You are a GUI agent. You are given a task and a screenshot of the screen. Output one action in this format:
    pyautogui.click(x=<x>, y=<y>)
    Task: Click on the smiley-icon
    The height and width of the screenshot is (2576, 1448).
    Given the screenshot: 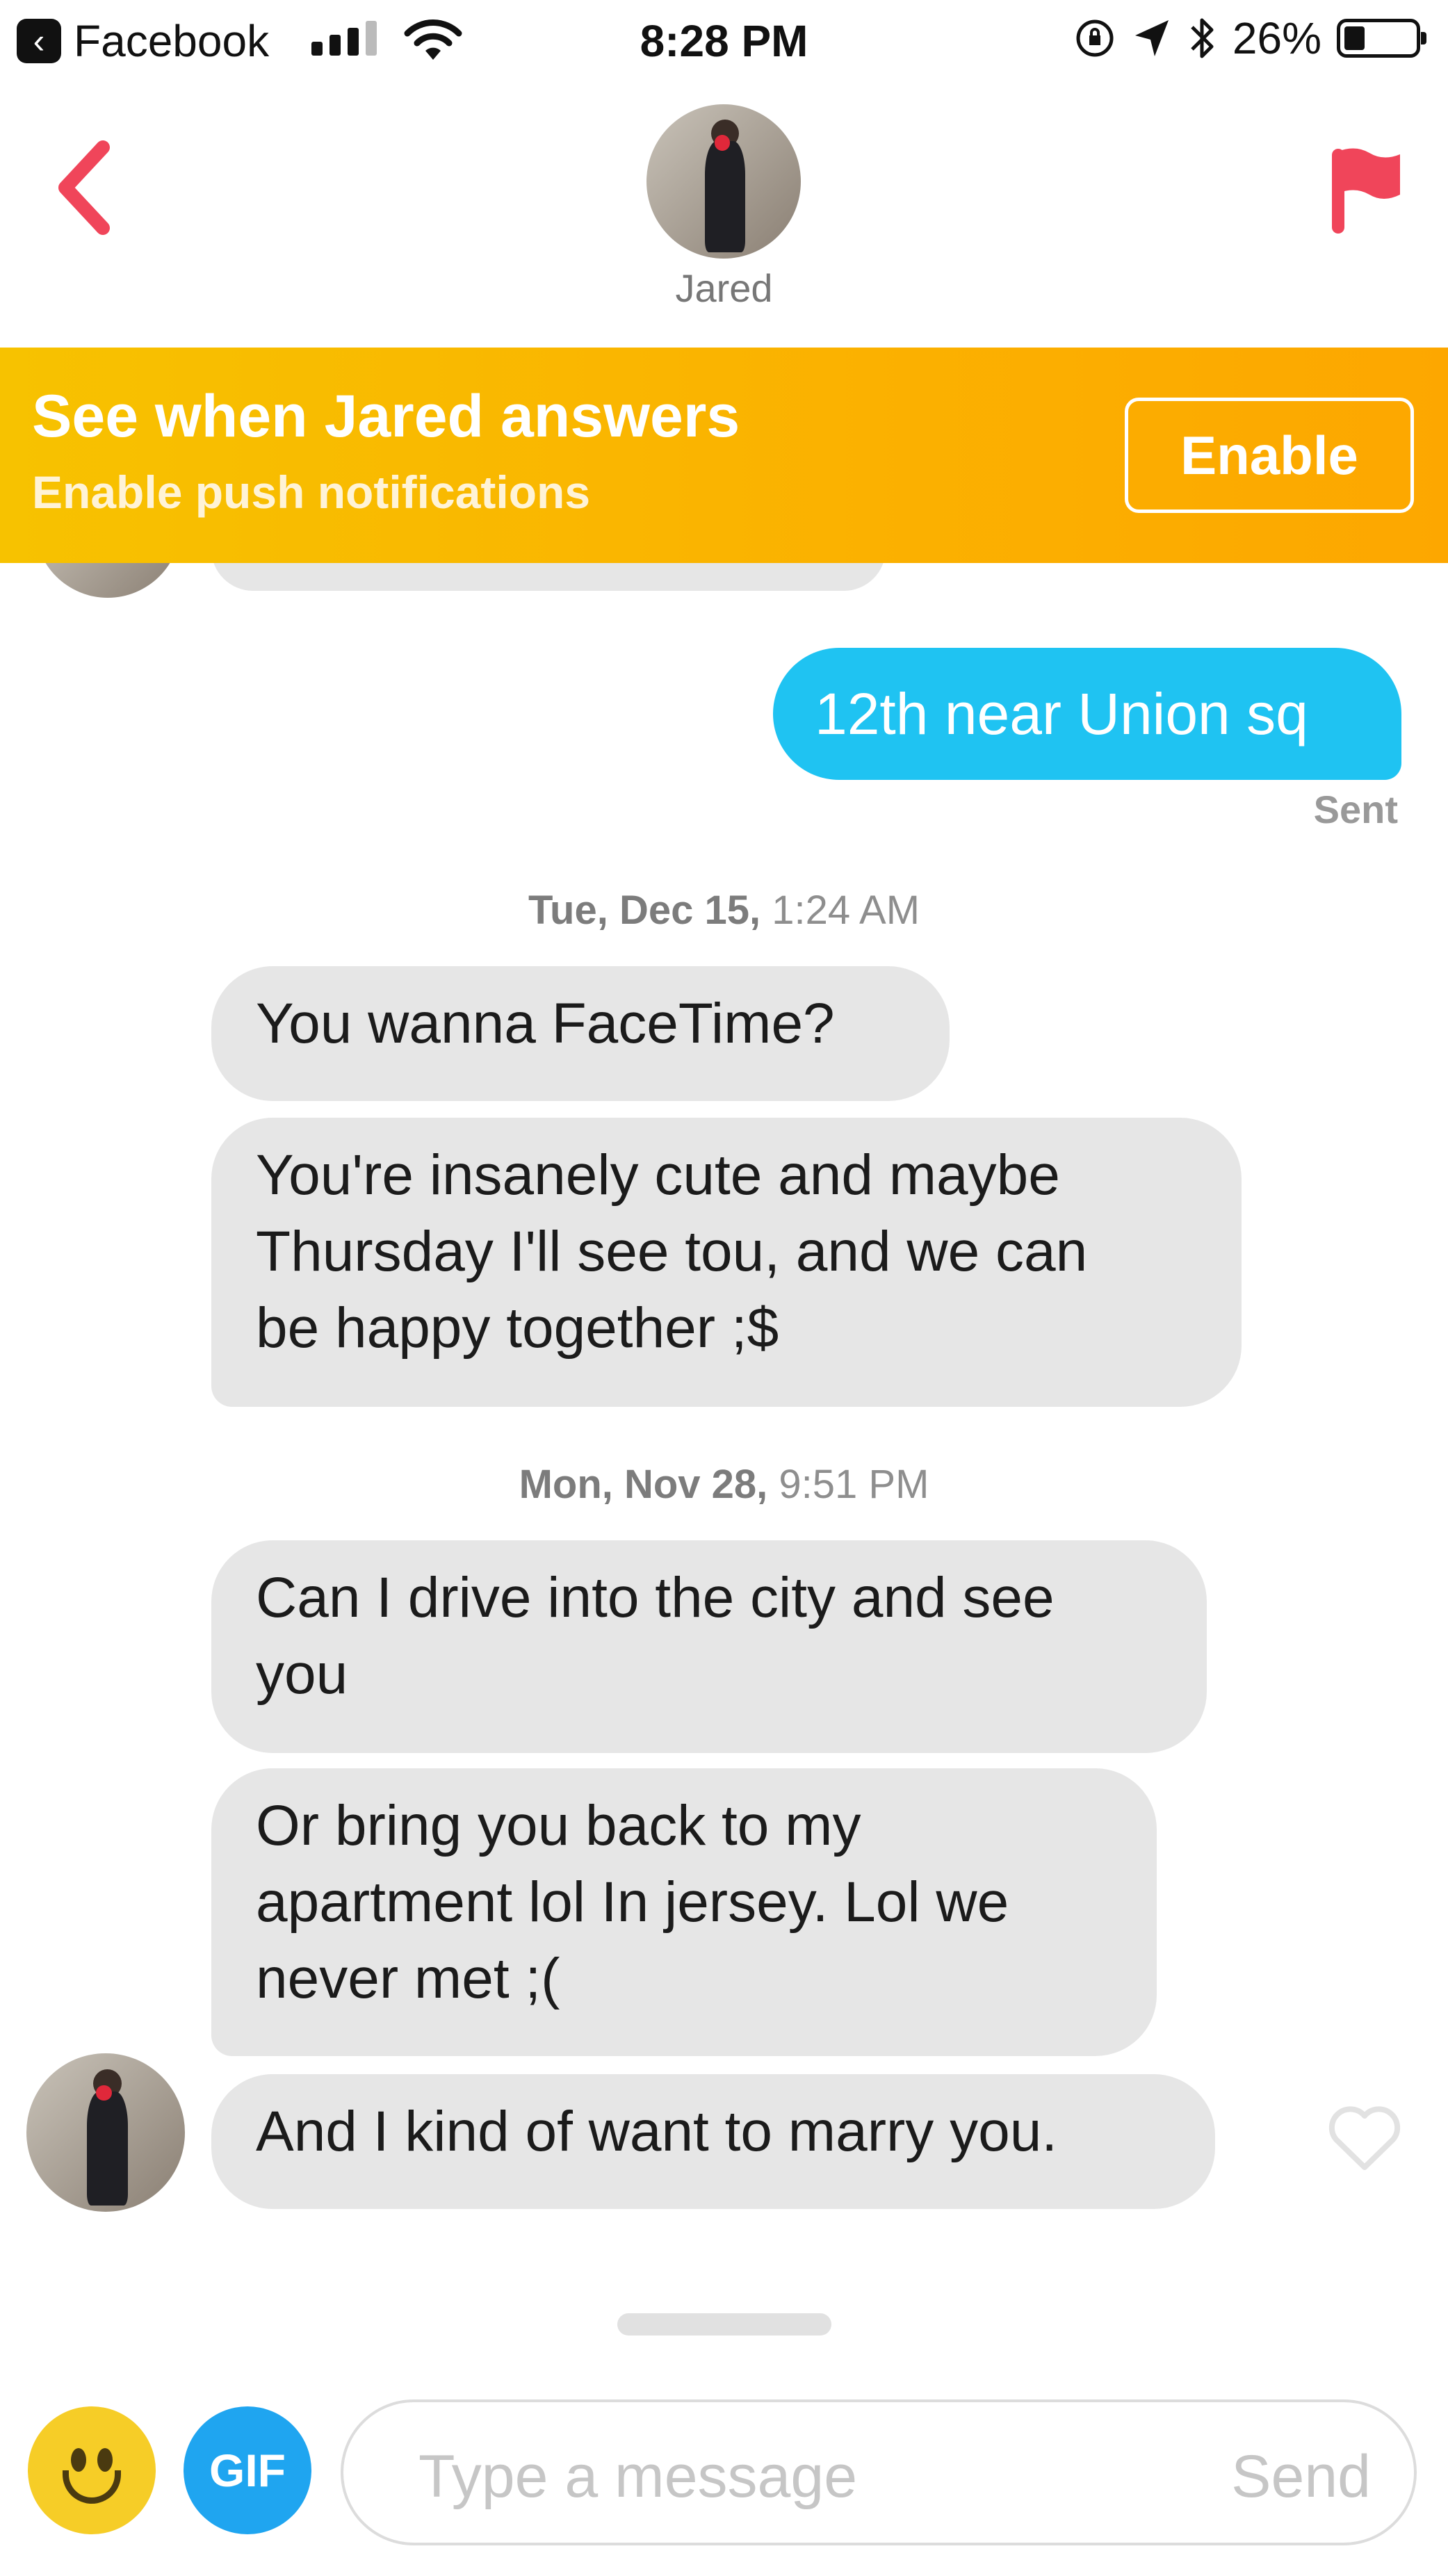 What is the action you would take?
    pyautogui.click(x=78, y=2460)
    